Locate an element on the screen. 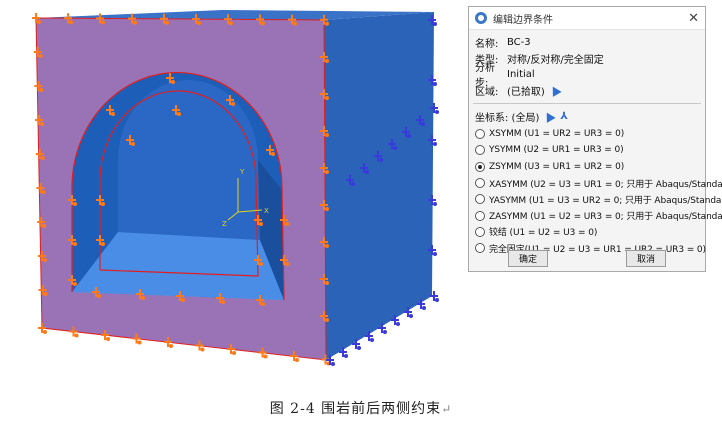 The width and height of the screenshot is (722, 429). axis-label-z: Z is located at coordinates (224, 224).